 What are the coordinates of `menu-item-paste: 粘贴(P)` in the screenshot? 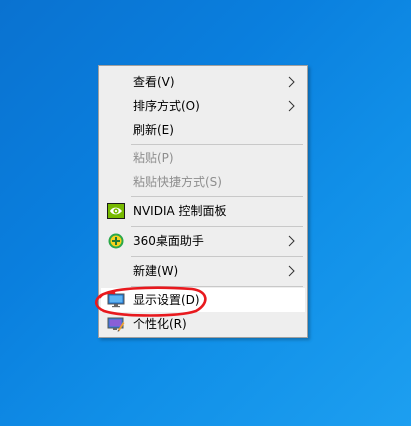 It's located at (203, 158).